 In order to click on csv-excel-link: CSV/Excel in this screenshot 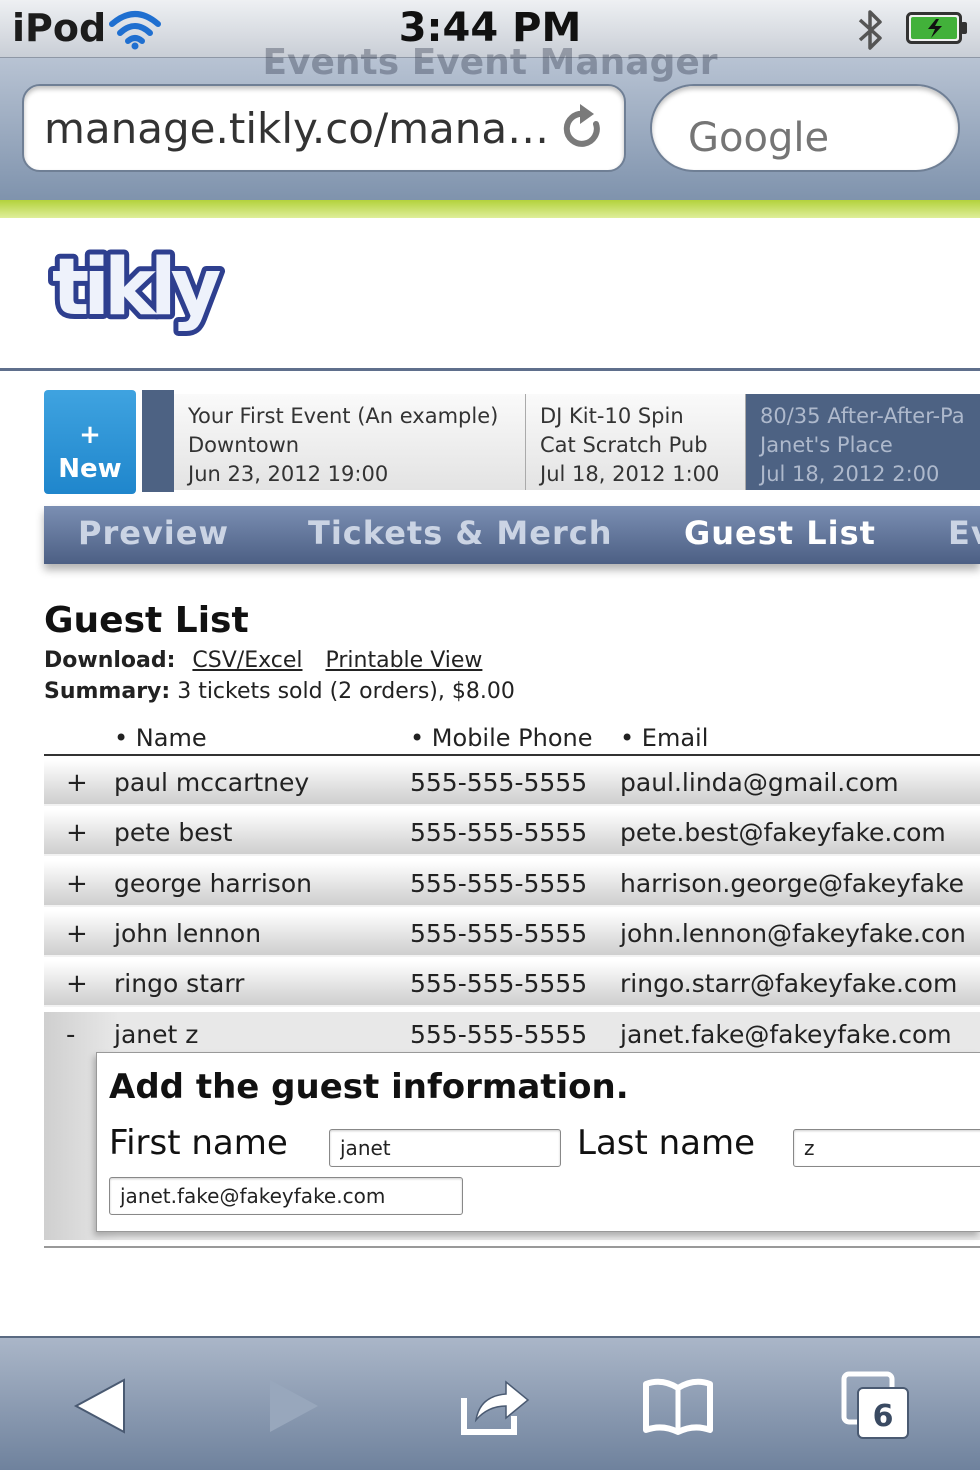, I will do `click(247, 660)`.